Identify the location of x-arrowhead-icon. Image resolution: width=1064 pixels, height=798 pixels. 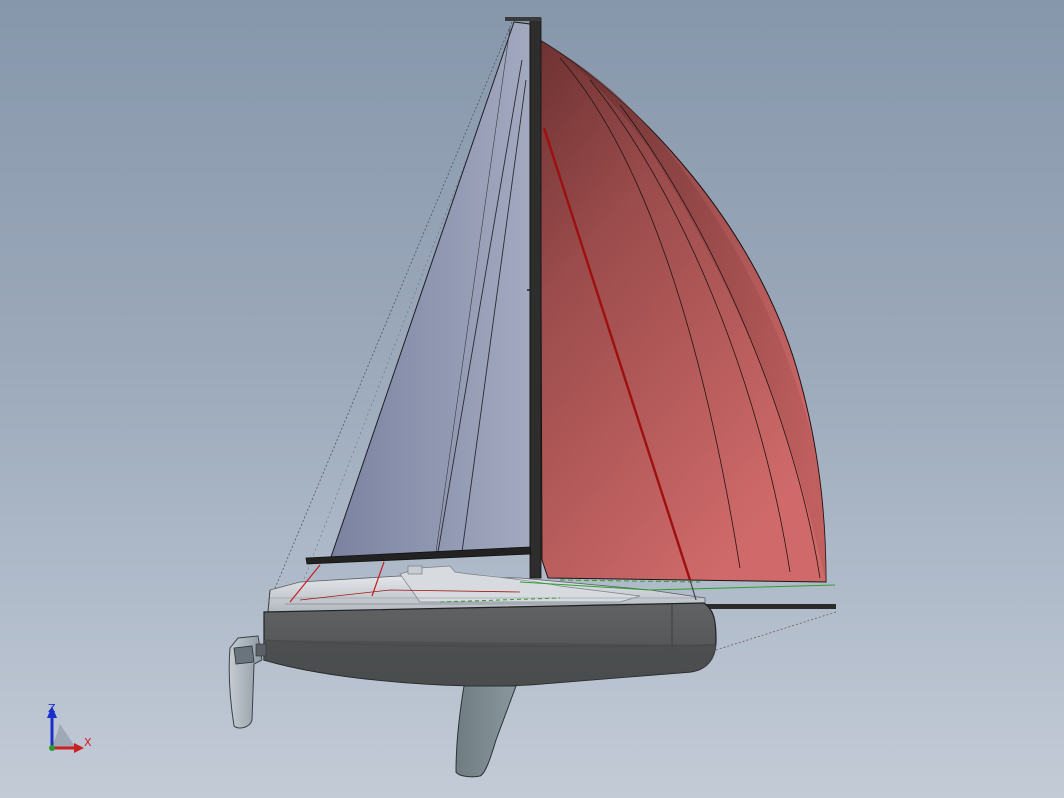
(79, 748).